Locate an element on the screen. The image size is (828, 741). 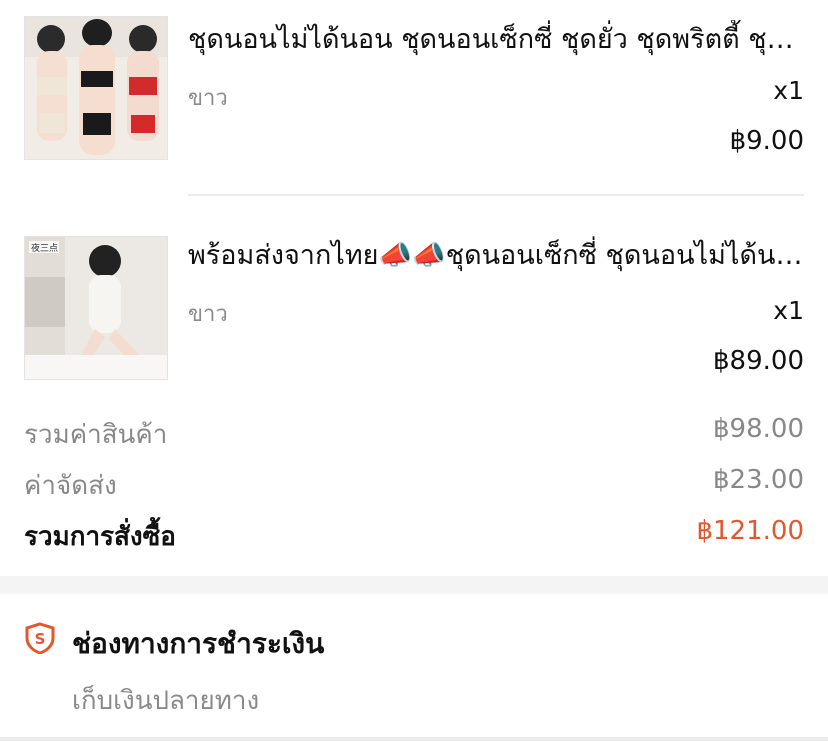
section-separator is located at coordinates (414, 585).